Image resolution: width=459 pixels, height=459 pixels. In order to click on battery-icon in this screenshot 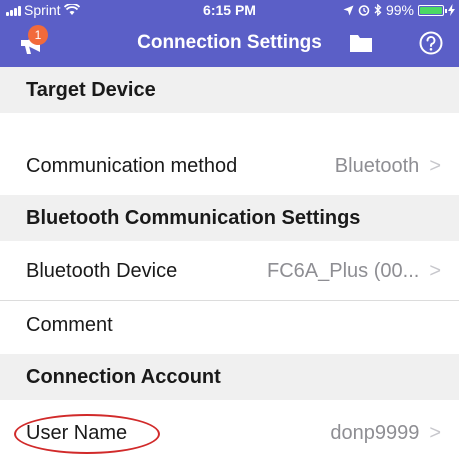, I will do `click(432, 10)`.